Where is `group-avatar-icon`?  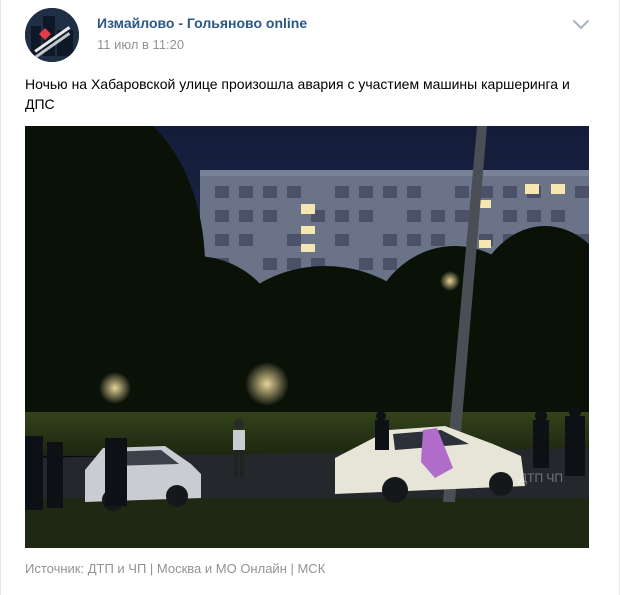
group-avatar-icon is located at coordinates (52, 35).